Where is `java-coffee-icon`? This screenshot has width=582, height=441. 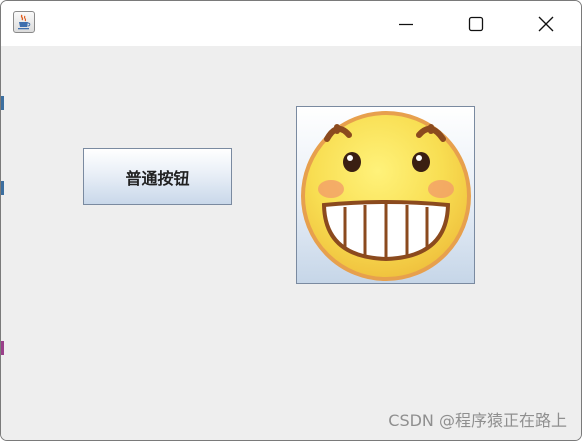 java-coffee-icon is located at coordinates (24, 22).